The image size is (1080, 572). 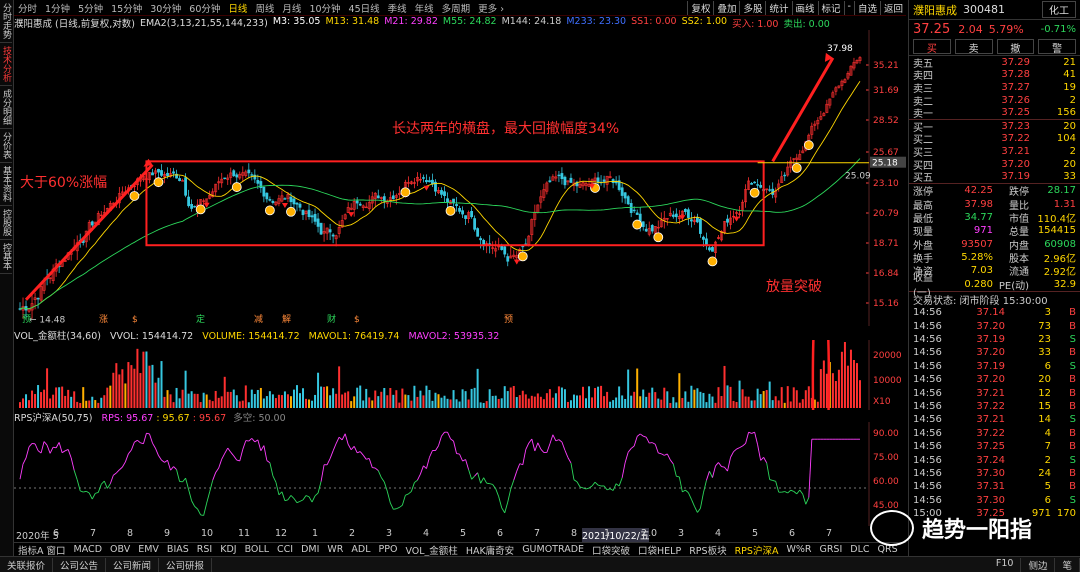 I want to click on indicator-tab-14: HAK庸奇安, so click(x=490, y=550).